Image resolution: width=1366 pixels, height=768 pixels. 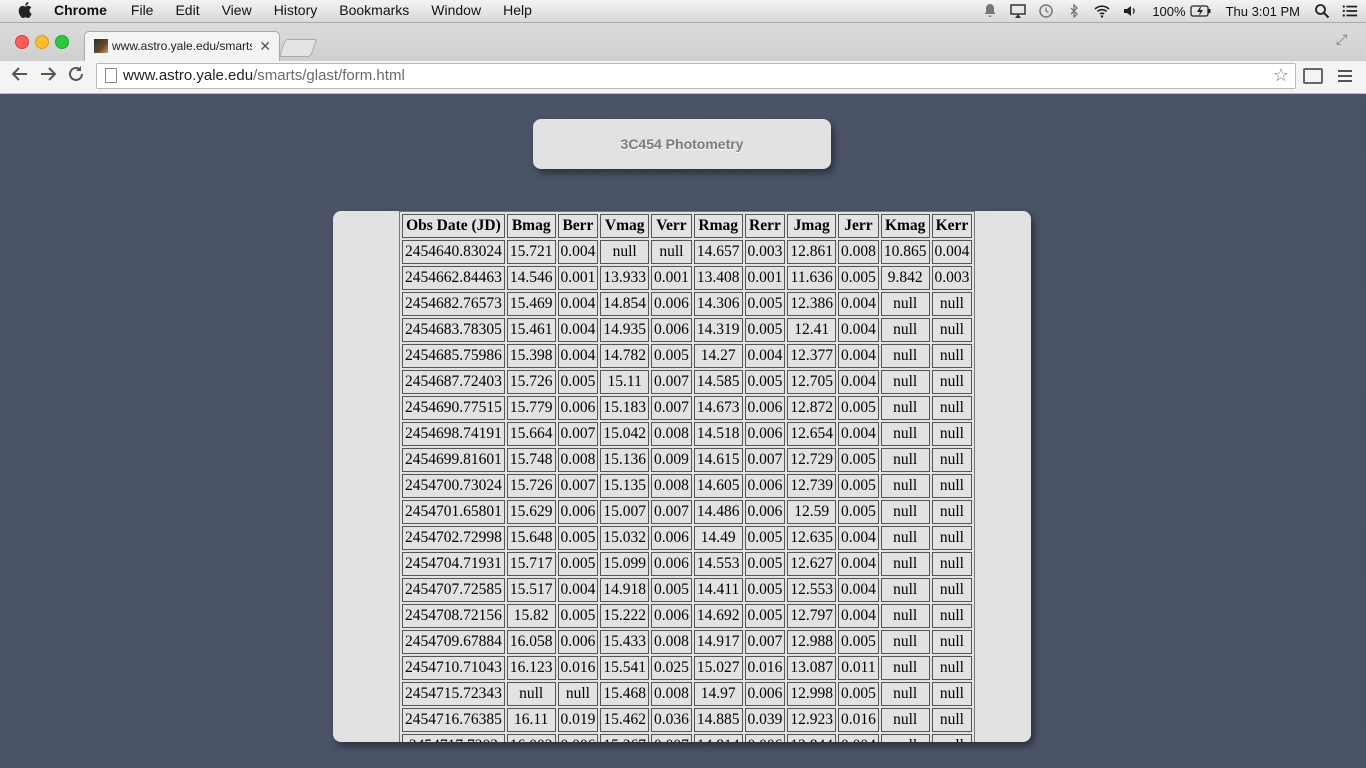 What do you see at coordinates (531, 408) in the screenshot?
I see `table-cell: 15.779` at bounding box center [531, 408].